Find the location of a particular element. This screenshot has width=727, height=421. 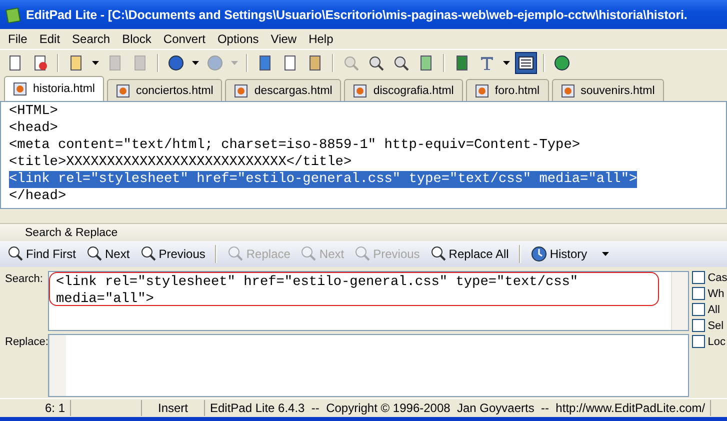

menu-item: Edit is located at coordinates (49, 39).